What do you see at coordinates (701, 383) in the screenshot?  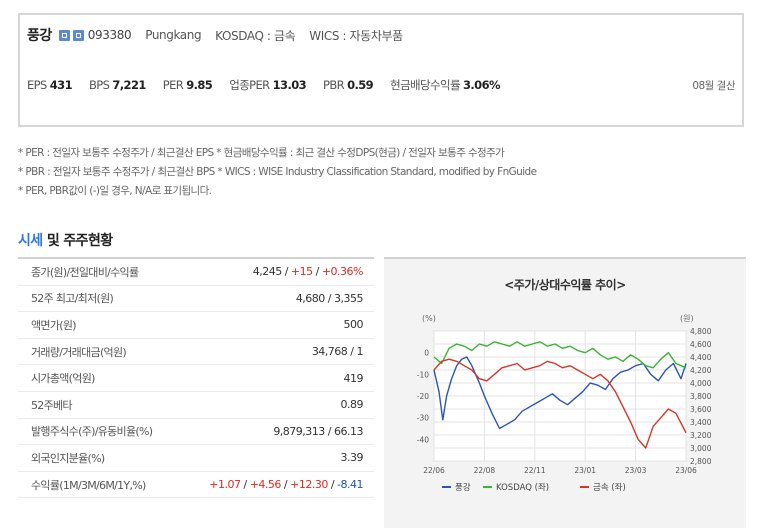 I see `y-tick-label-right: 4,000` at bounding box center [701, 383].